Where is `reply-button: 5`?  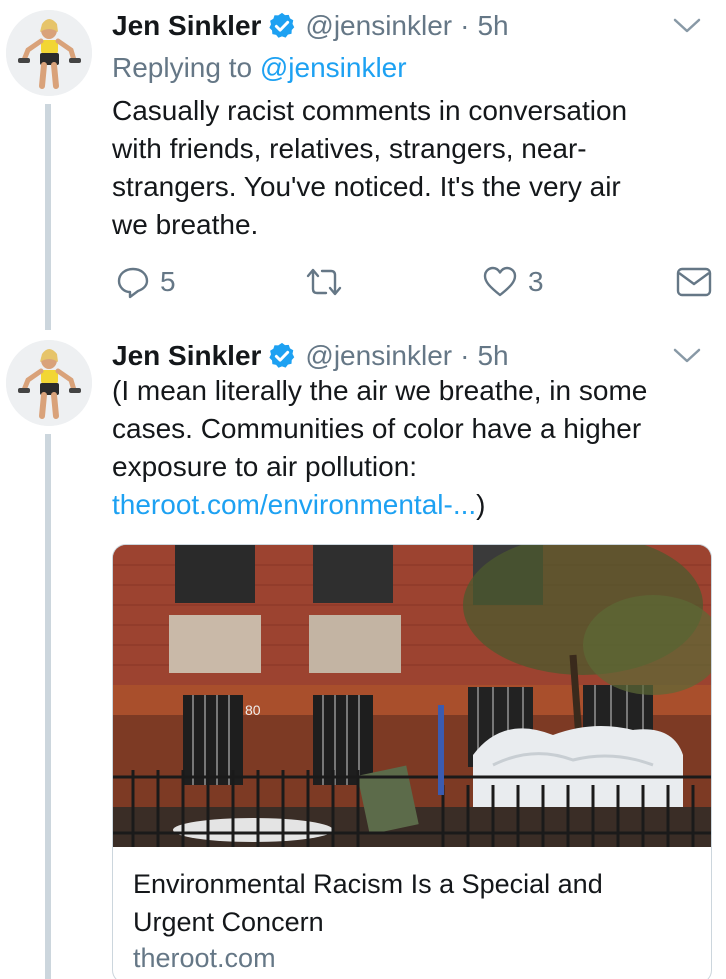 reply-button: 5 is located at coordinates (146, 282).